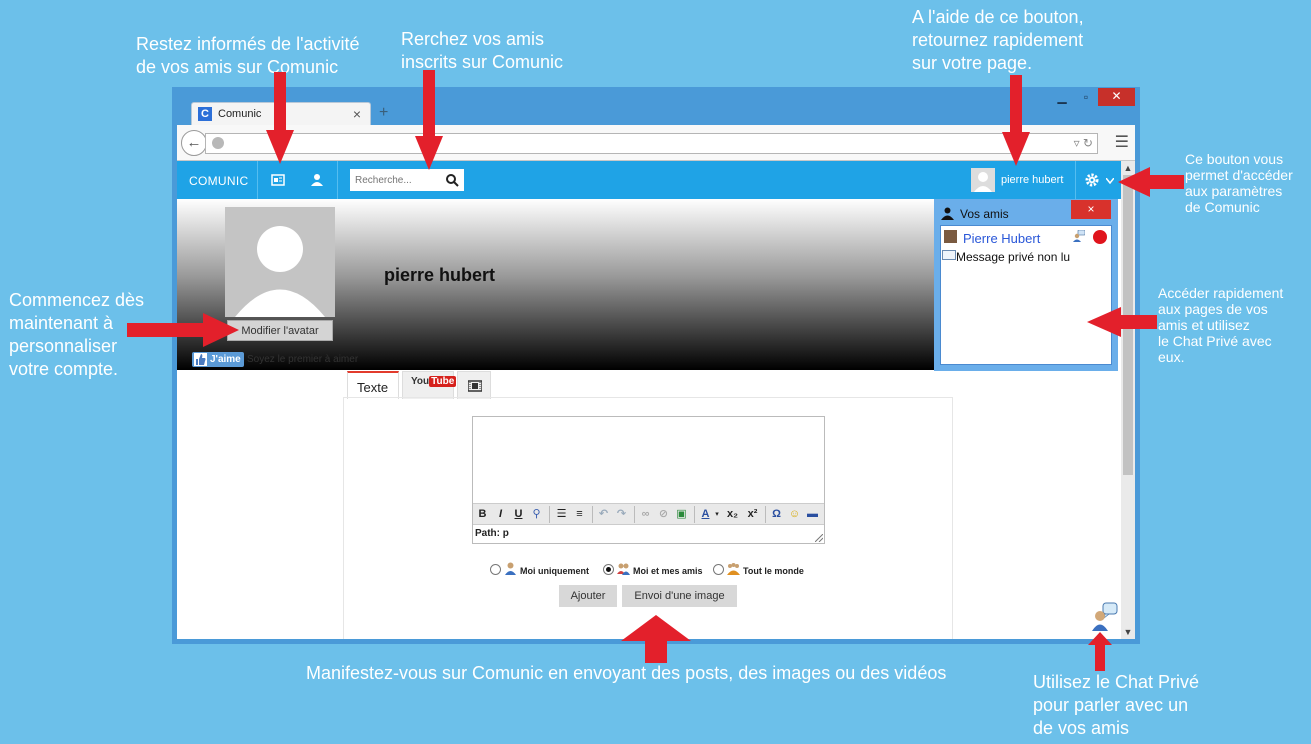 This screenshot has width=1311, height=744. What do you see at coordinates (1116, 97) in the screenshot?
I see `window-close-icon: ✕` at bounding box center [1116, 97].